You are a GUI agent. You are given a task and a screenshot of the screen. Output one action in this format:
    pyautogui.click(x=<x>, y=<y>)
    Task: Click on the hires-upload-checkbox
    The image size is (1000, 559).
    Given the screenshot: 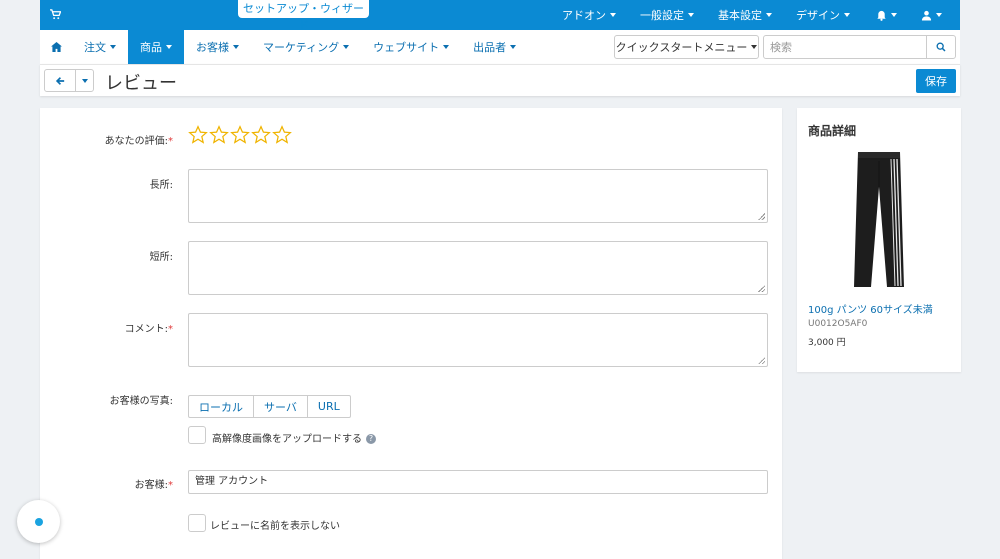 What is the action you would take?
    pyautogui.click(x=197, y=435)
    